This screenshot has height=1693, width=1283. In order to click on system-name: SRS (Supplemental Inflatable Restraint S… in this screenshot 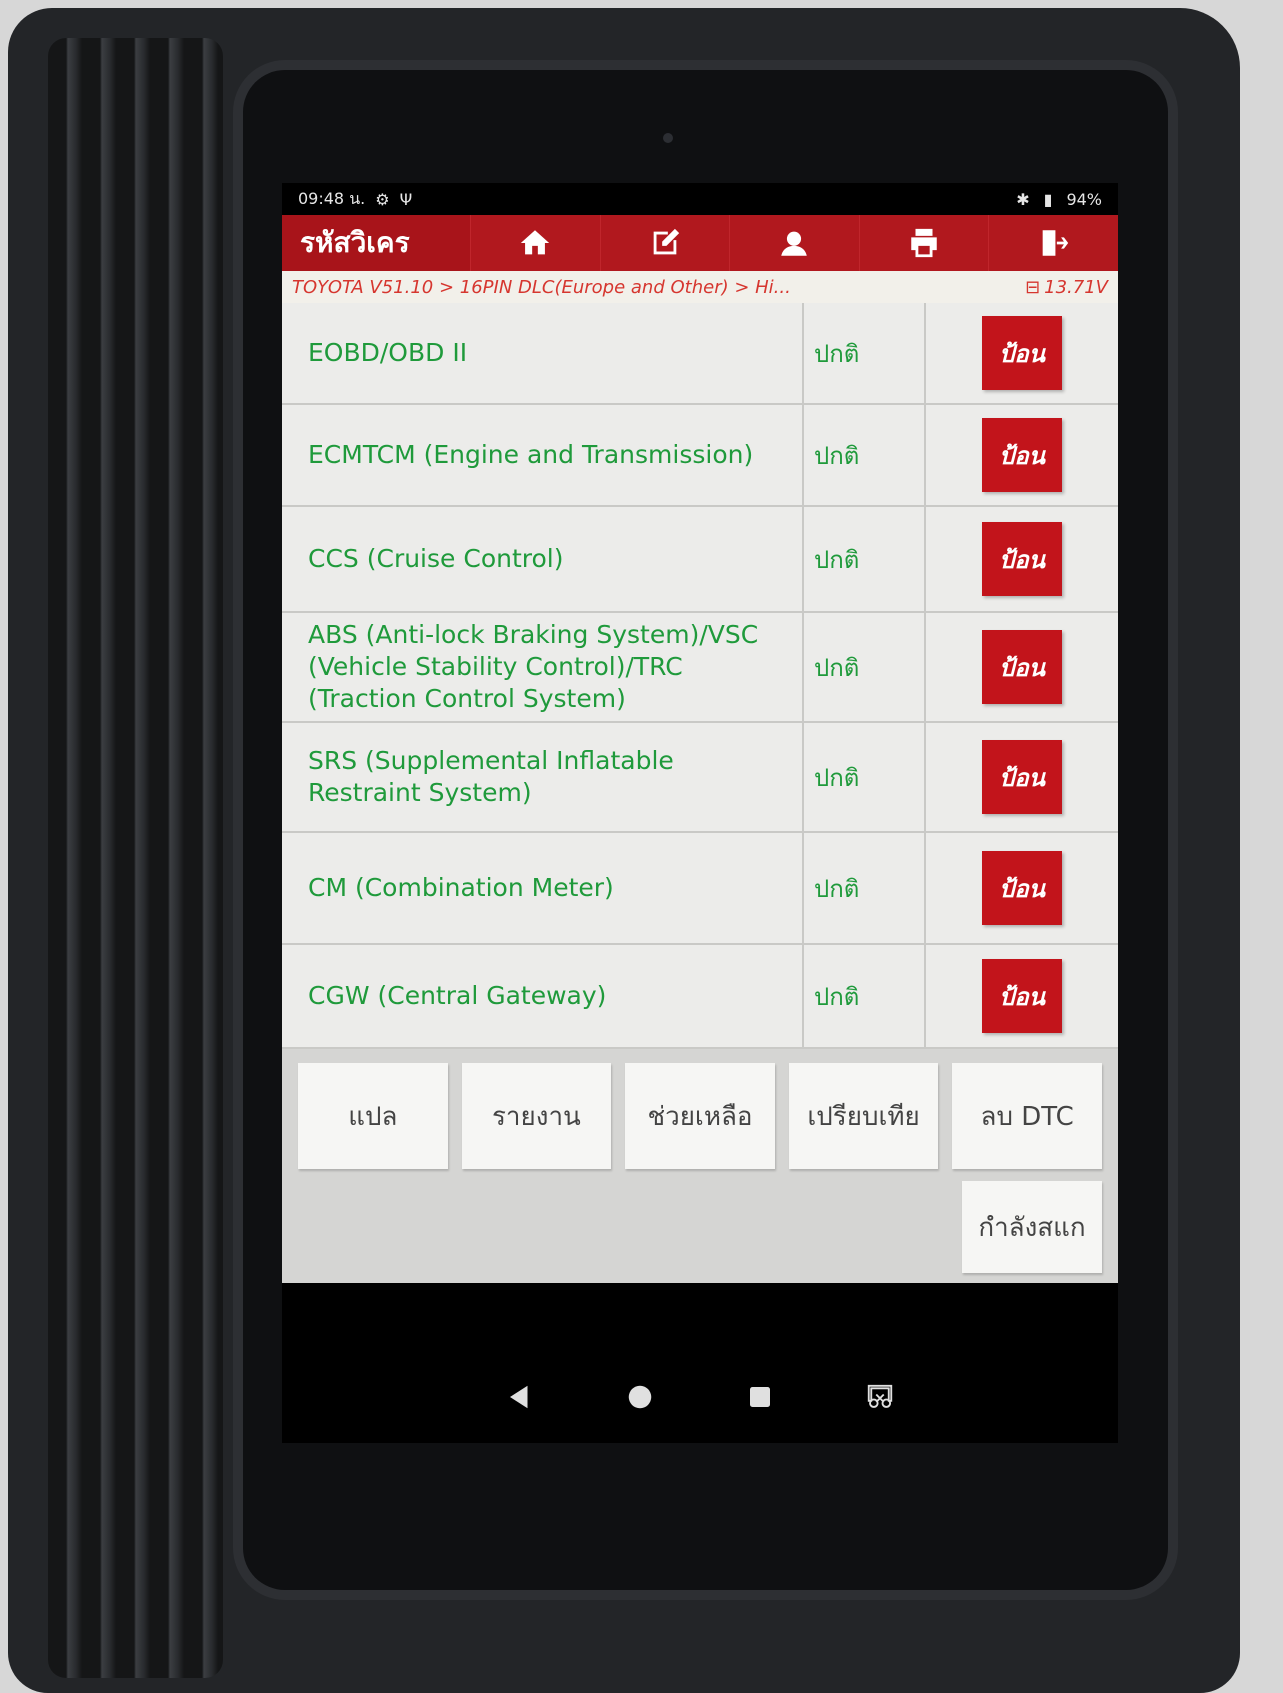, I will do `click(543, 777)`.